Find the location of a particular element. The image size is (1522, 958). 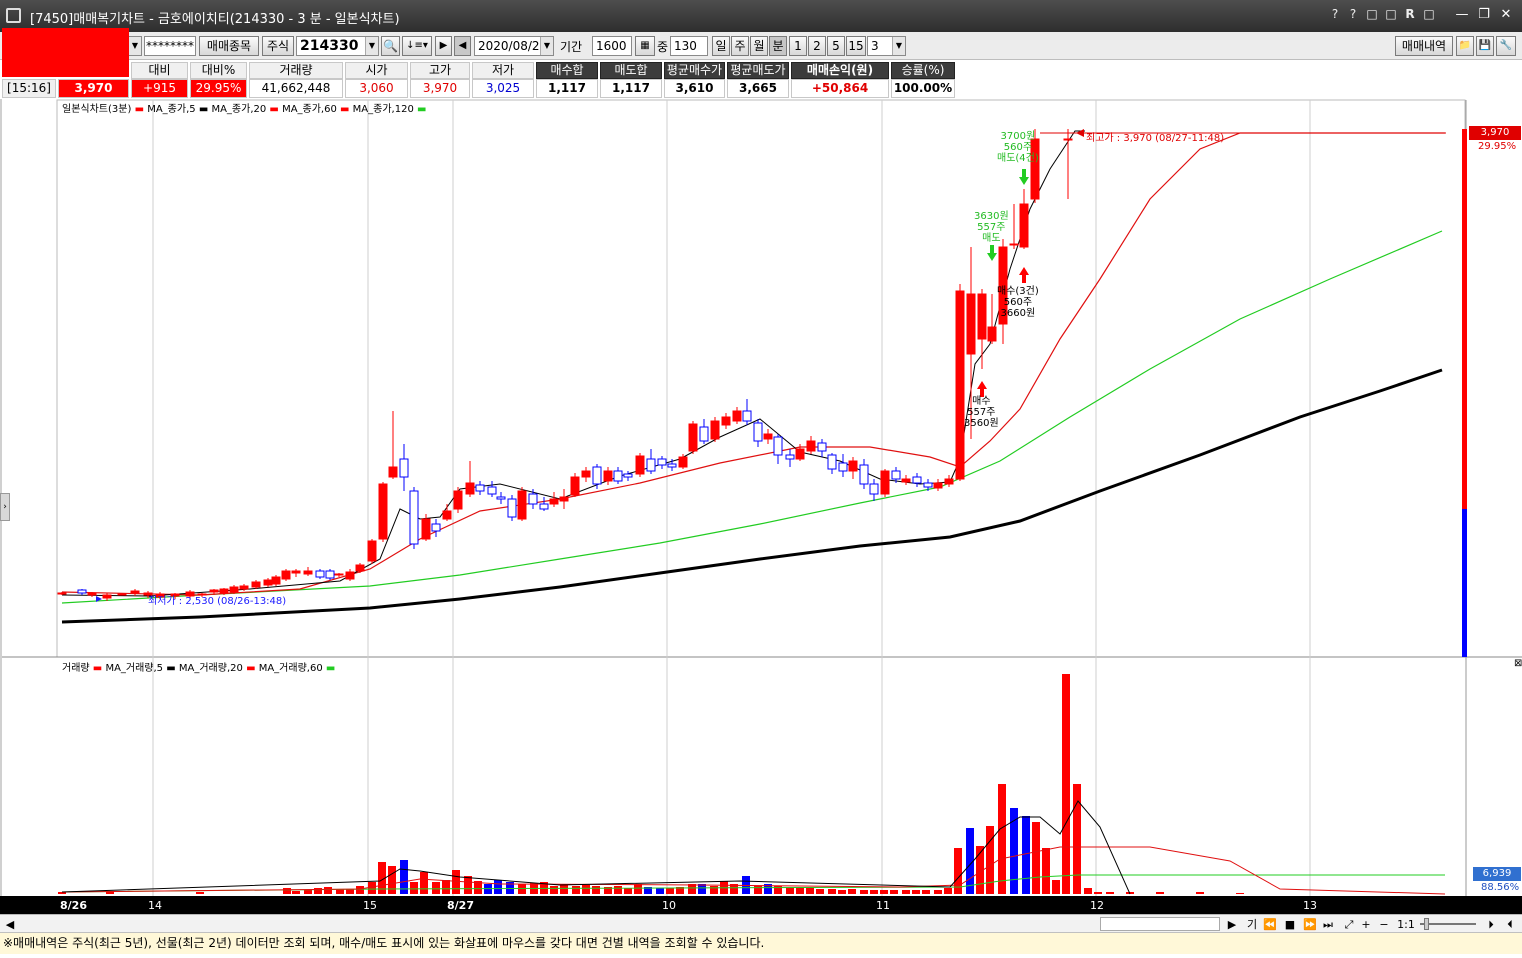

help-icon: ? is located at coordinates (1335, 14).